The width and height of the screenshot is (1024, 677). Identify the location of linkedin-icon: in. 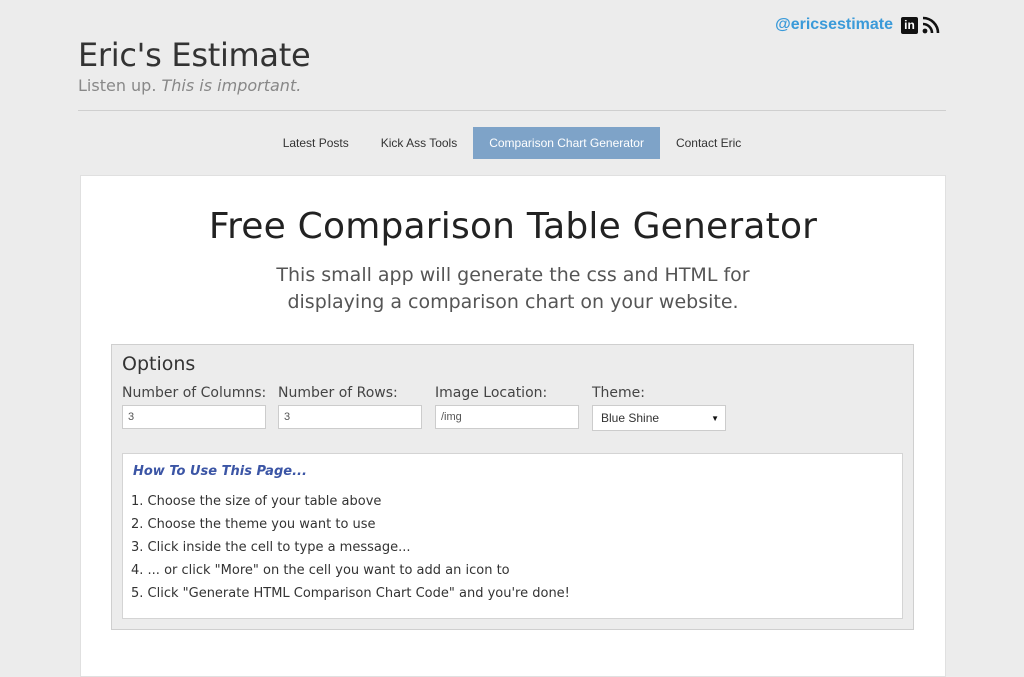
(909, 25).